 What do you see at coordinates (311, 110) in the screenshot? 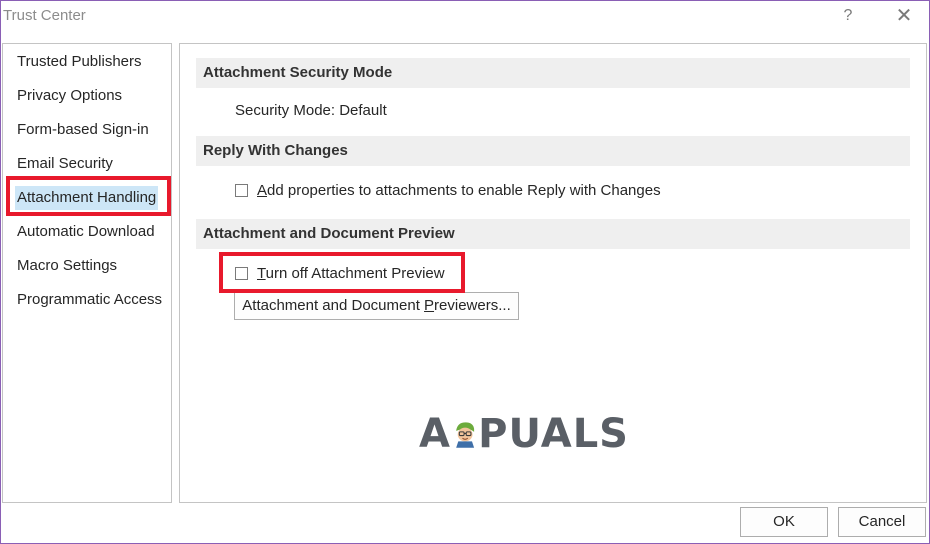
I see `security-mode-status: Security Mode: Default` at bounding box center [311, 110].